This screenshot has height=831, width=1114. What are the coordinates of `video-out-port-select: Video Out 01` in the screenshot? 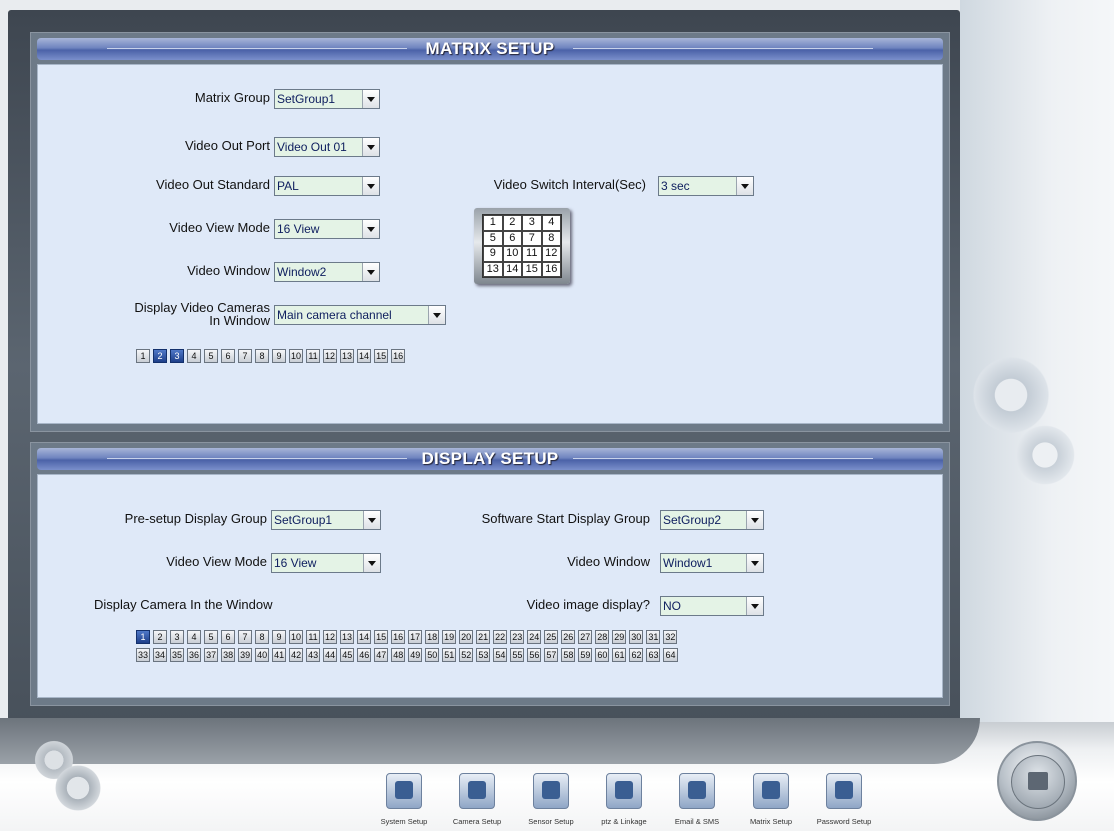 It's located at (327, 147).